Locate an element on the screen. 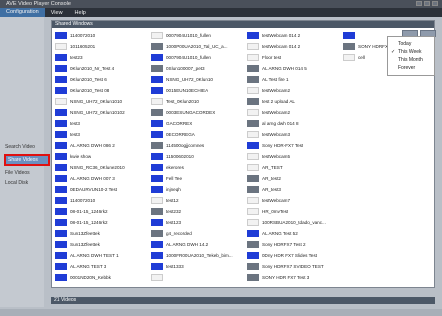  video-item: 0ECORREGA is located at coordinates (195, 134).